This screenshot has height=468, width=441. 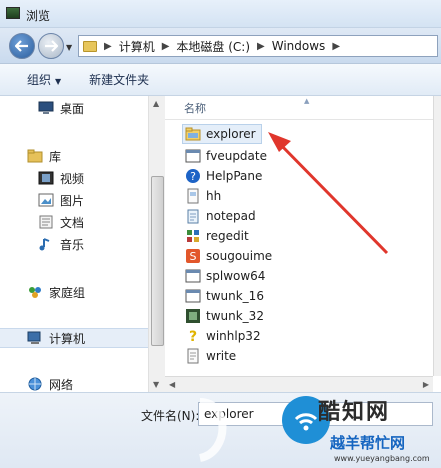 I want to click on sidebar-item-label: 文档, so click(x=72, y=222).